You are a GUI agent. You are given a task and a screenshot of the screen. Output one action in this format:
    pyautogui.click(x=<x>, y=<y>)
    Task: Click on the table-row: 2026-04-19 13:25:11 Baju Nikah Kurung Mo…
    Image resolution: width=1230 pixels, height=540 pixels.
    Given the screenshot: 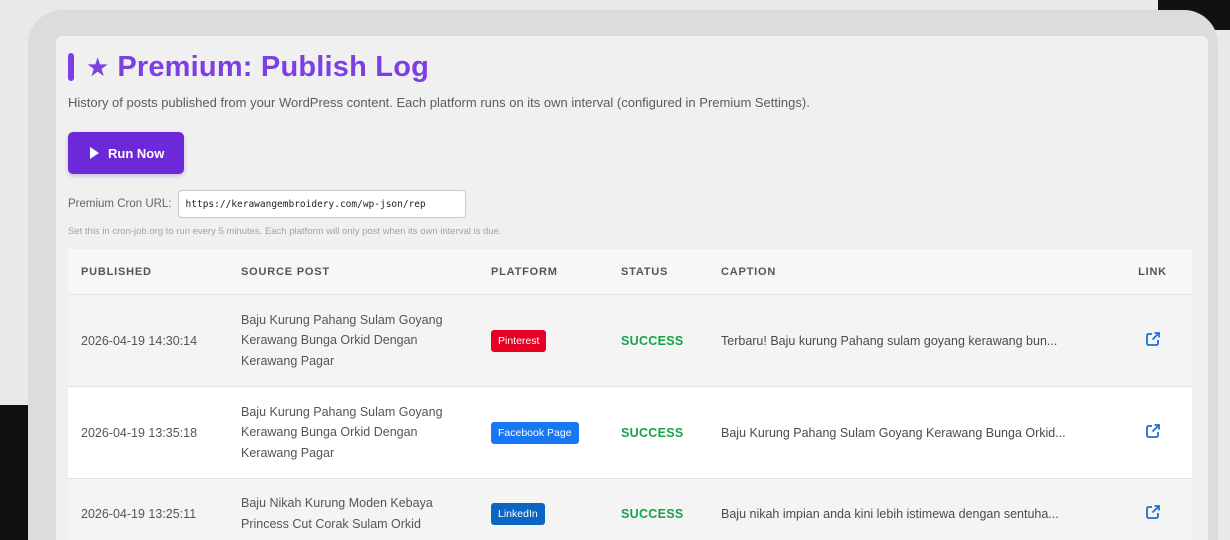 What is the action you would take?
    pyautogui.click(x=630, y=509)
    